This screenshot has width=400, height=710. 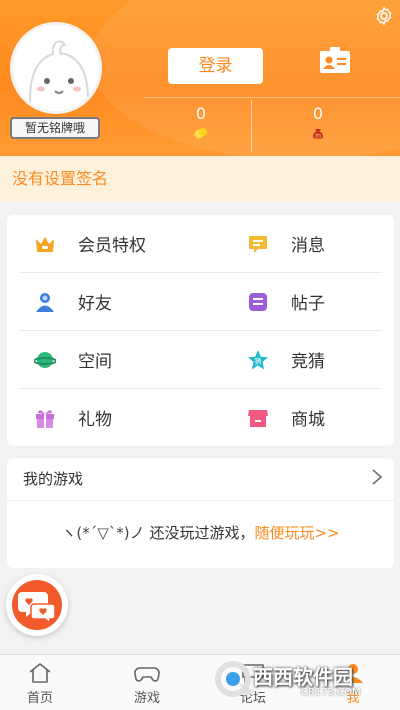 I want to click on kaomoji-face: ヽ(*´▽`*)ノ, so click(x=103, y=533).